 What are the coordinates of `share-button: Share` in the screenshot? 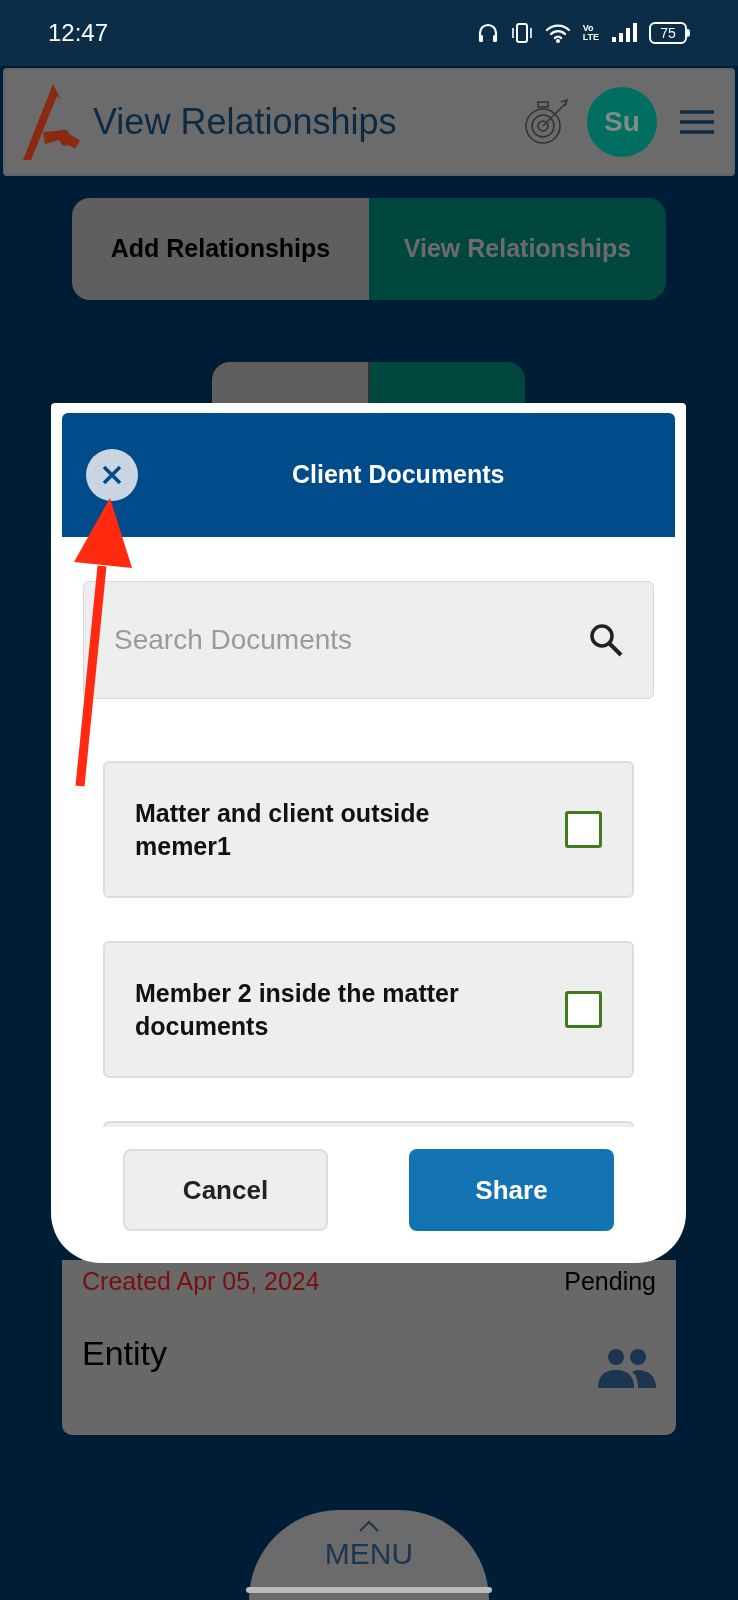 It's located at (511, 1190).